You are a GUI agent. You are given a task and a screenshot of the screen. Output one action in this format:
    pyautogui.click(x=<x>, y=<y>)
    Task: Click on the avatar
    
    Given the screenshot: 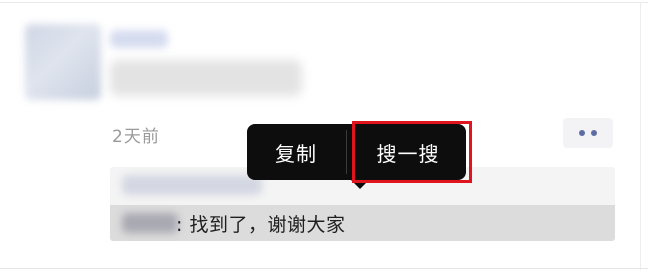 What is the action you would take?
    pyautogui.click(x=63, y=62)
    